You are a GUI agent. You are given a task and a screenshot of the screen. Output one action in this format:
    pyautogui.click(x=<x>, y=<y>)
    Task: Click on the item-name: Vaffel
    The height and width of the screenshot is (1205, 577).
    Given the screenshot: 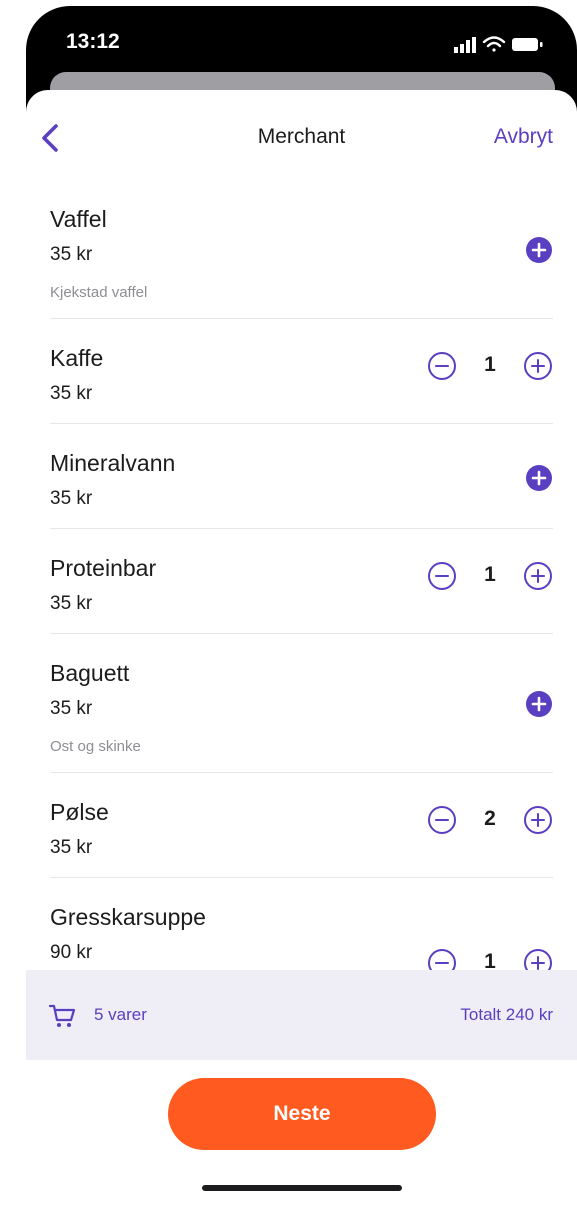 What is the action you would take?
    pyautogui.click(x=78, y=219)
    